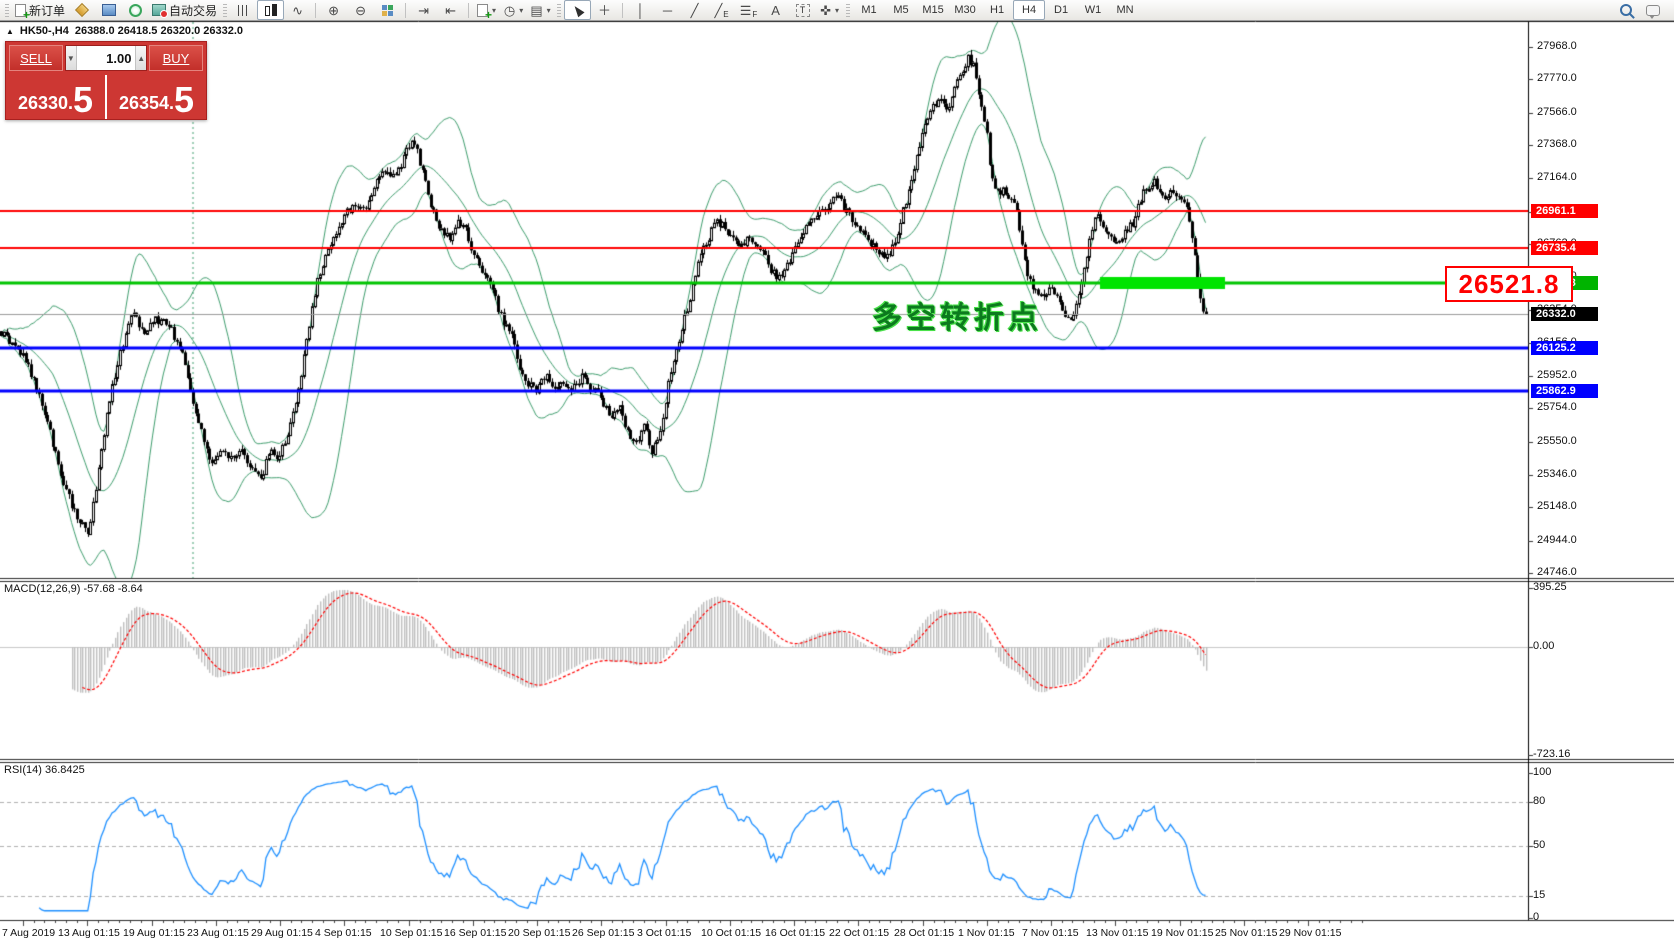  I want to click on volume-decrease-button: ▼, so click(71, 58).